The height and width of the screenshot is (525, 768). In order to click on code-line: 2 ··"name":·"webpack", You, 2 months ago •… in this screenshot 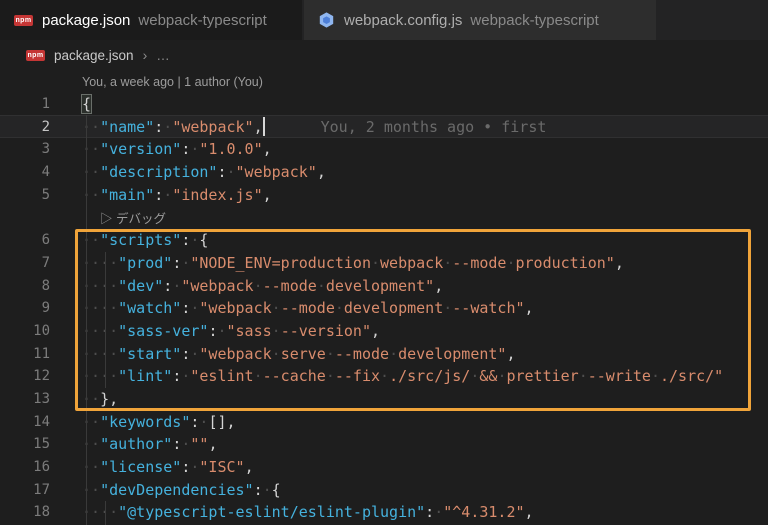, I will do `click(384, 127)`.